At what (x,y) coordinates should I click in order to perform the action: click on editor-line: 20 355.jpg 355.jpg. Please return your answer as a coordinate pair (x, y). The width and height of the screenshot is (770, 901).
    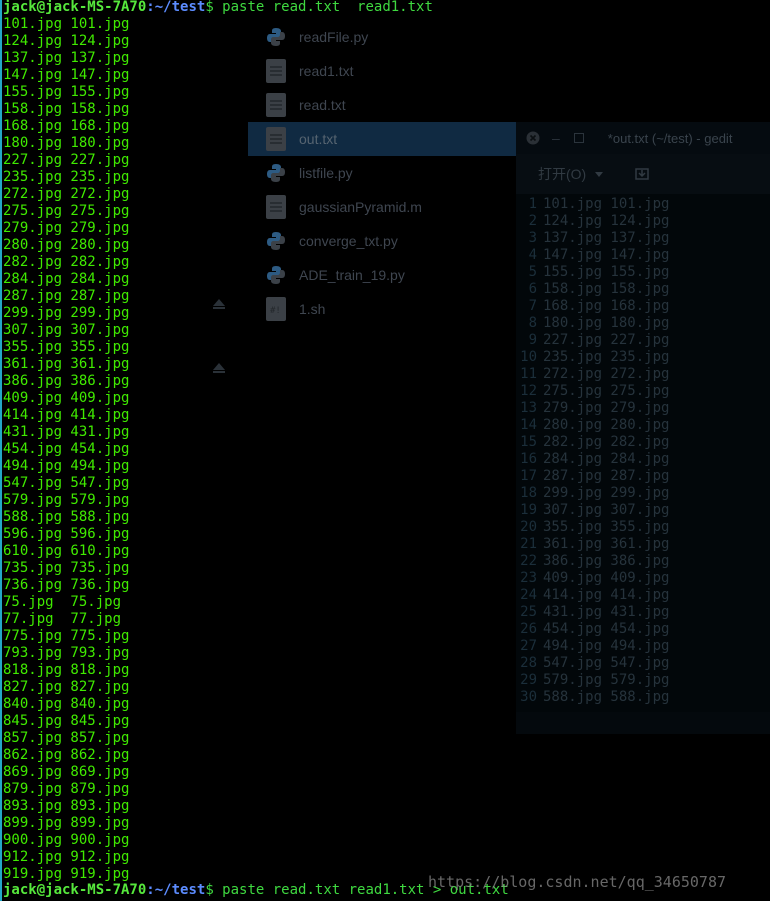
    Looking at the image, I should click on (592, 527).